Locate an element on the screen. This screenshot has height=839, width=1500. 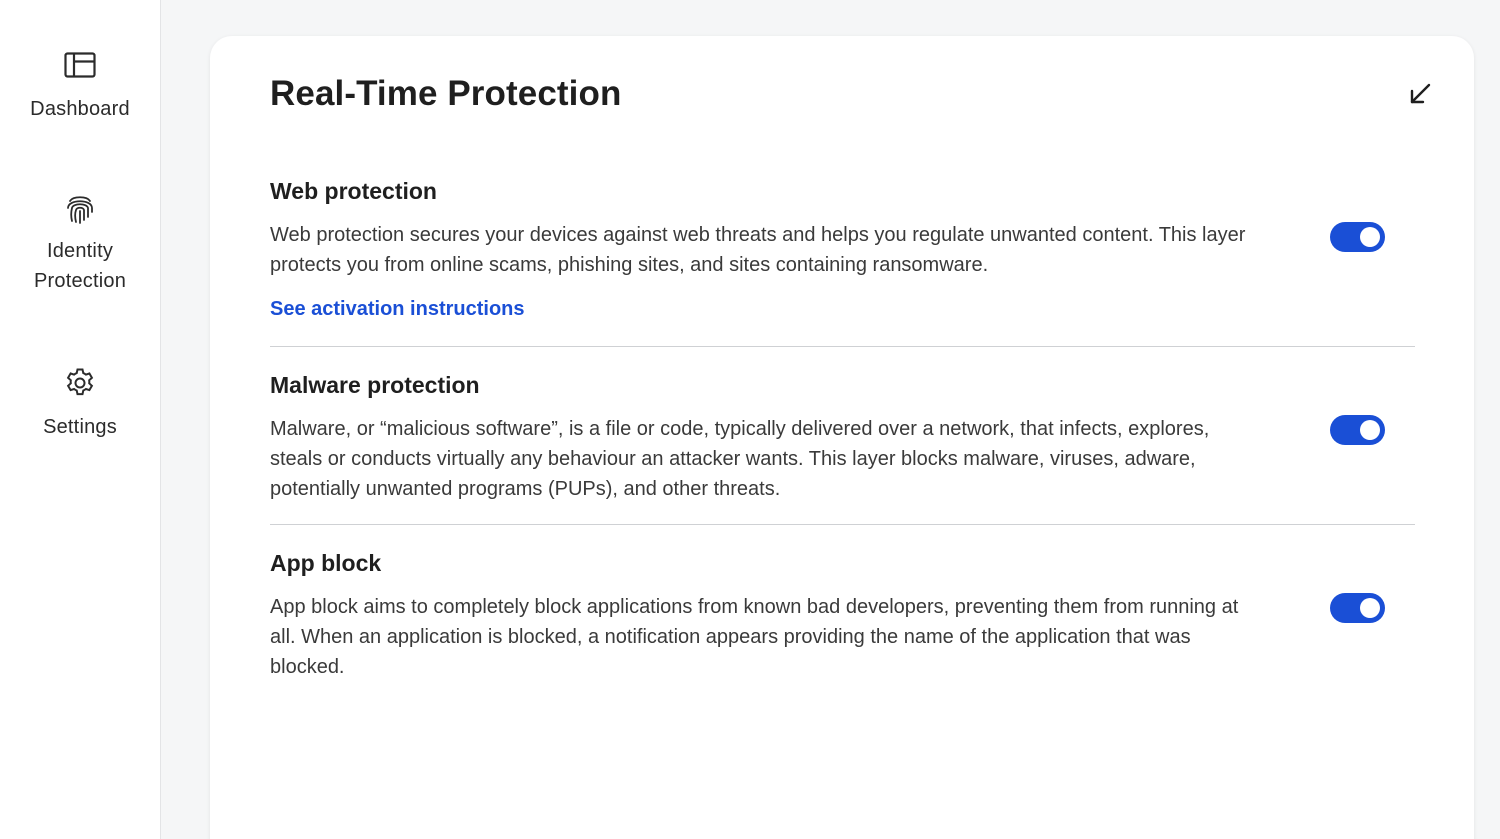
sidebar-item-identity-protection: Identity Protection is located at coordinates (80, 244).